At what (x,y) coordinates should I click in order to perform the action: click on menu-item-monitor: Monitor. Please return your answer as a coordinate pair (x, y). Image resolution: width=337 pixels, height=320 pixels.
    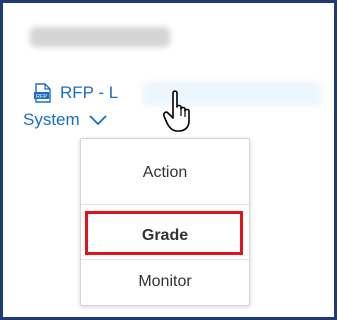
    Looking at the image, I should click on (165, 282).